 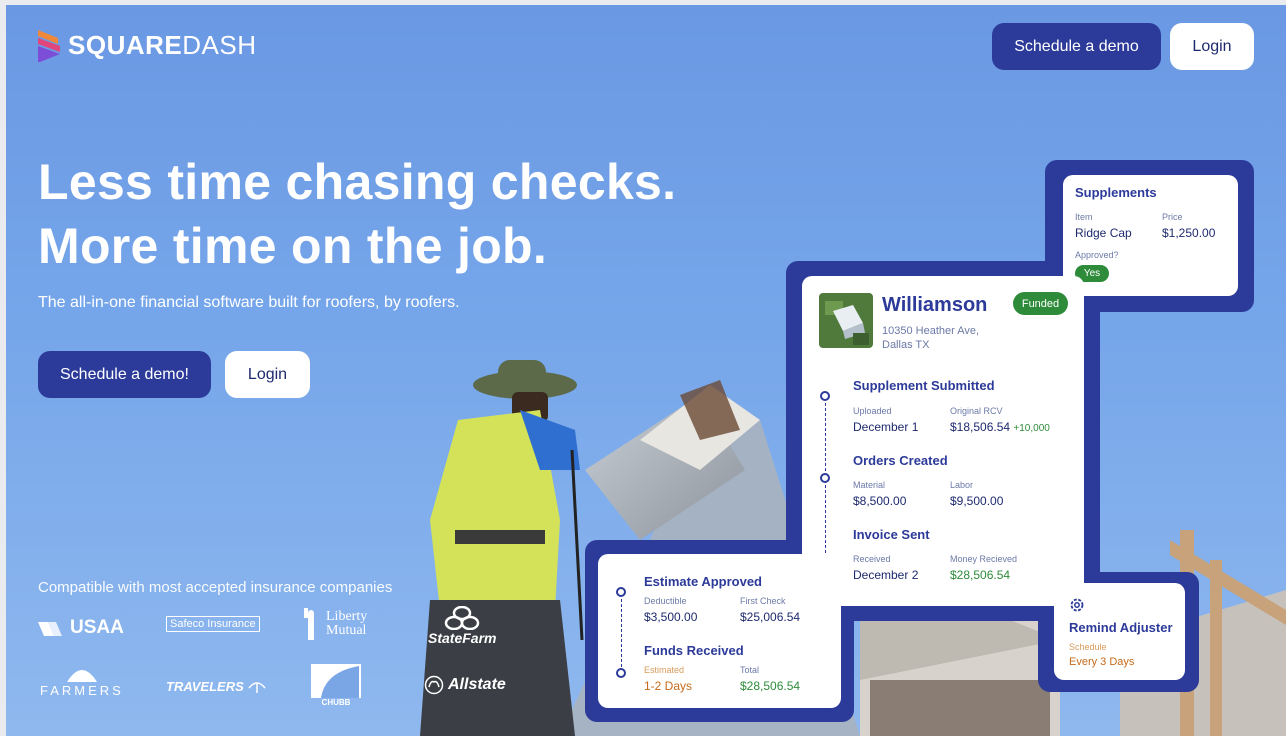 What do you see at coordinates (50, 629) in the screenshot?
I see `usaa-eagle-icon` at bounding box center [50, 629].